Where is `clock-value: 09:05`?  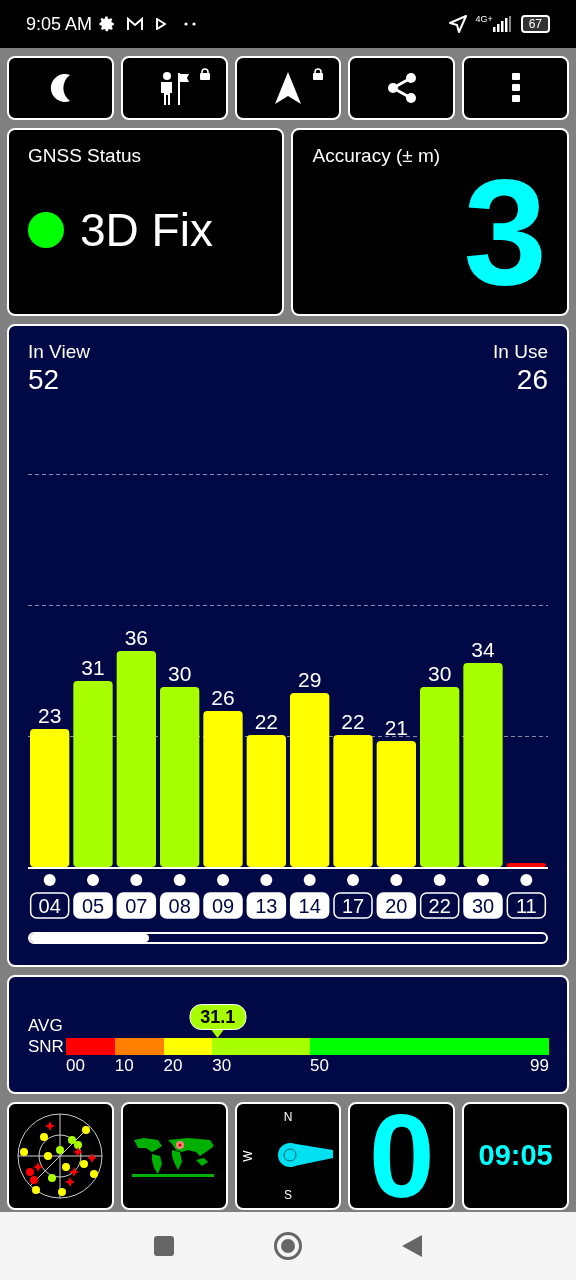 clock-value: 09:05 is located at coordinates (515, 1156).